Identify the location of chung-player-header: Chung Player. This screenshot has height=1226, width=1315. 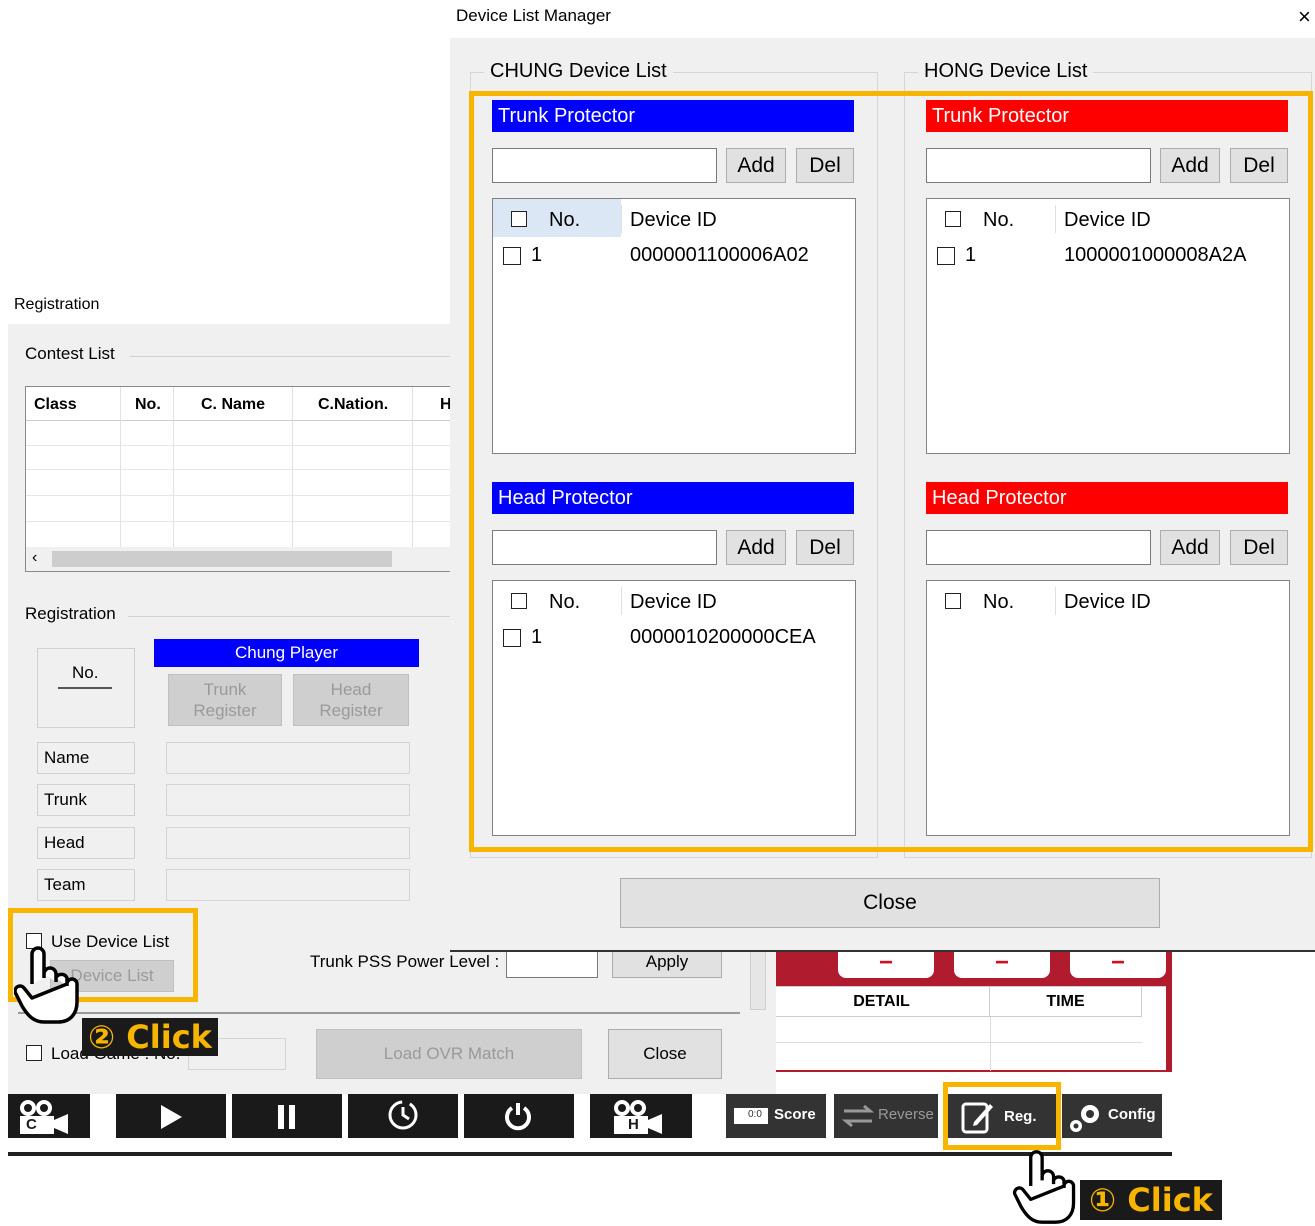
(286, 653).